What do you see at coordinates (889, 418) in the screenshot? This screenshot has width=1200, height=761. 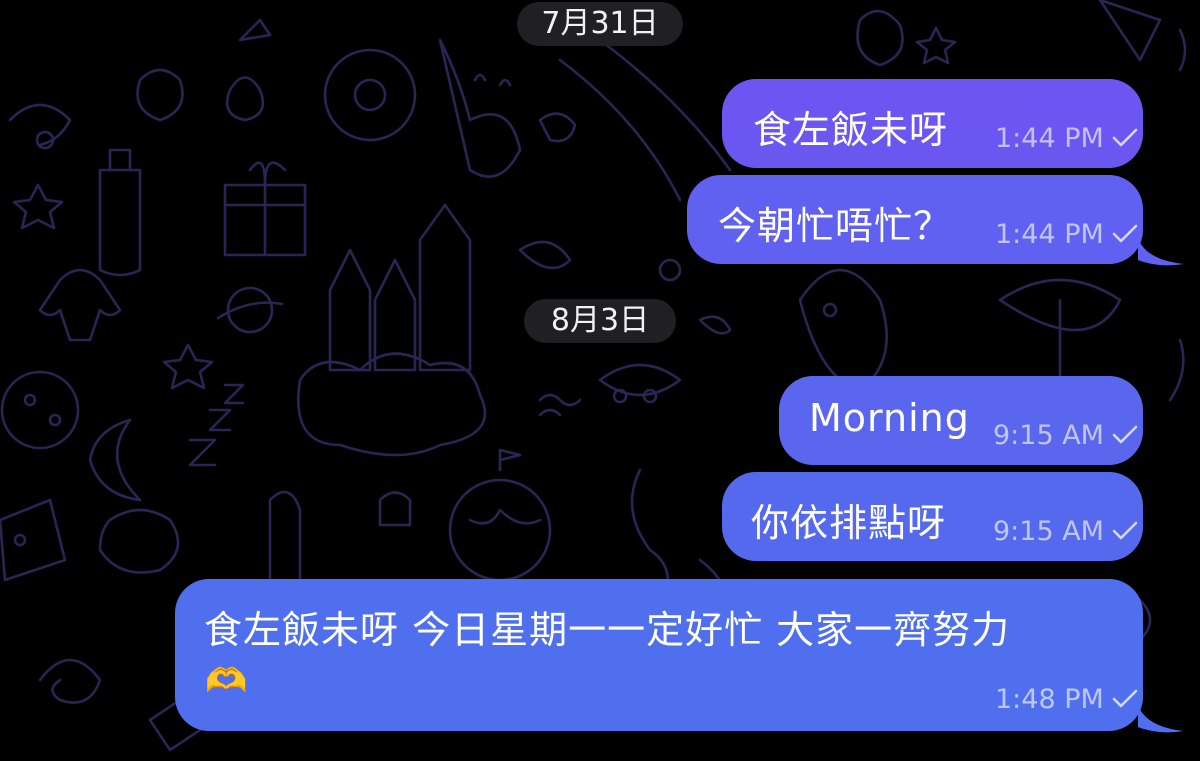 I see `message-text: Morning` at bounding box center [889, 418].